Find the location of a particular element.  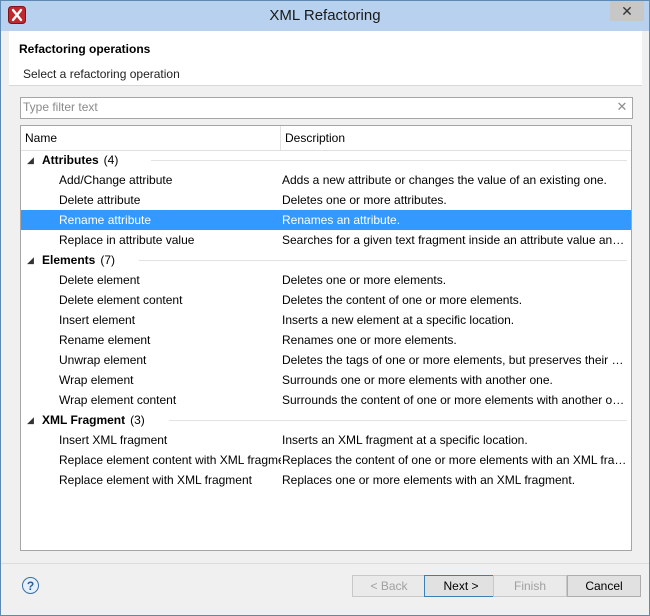

header-title: Refactoring operations is located at coordinates (85, 49).